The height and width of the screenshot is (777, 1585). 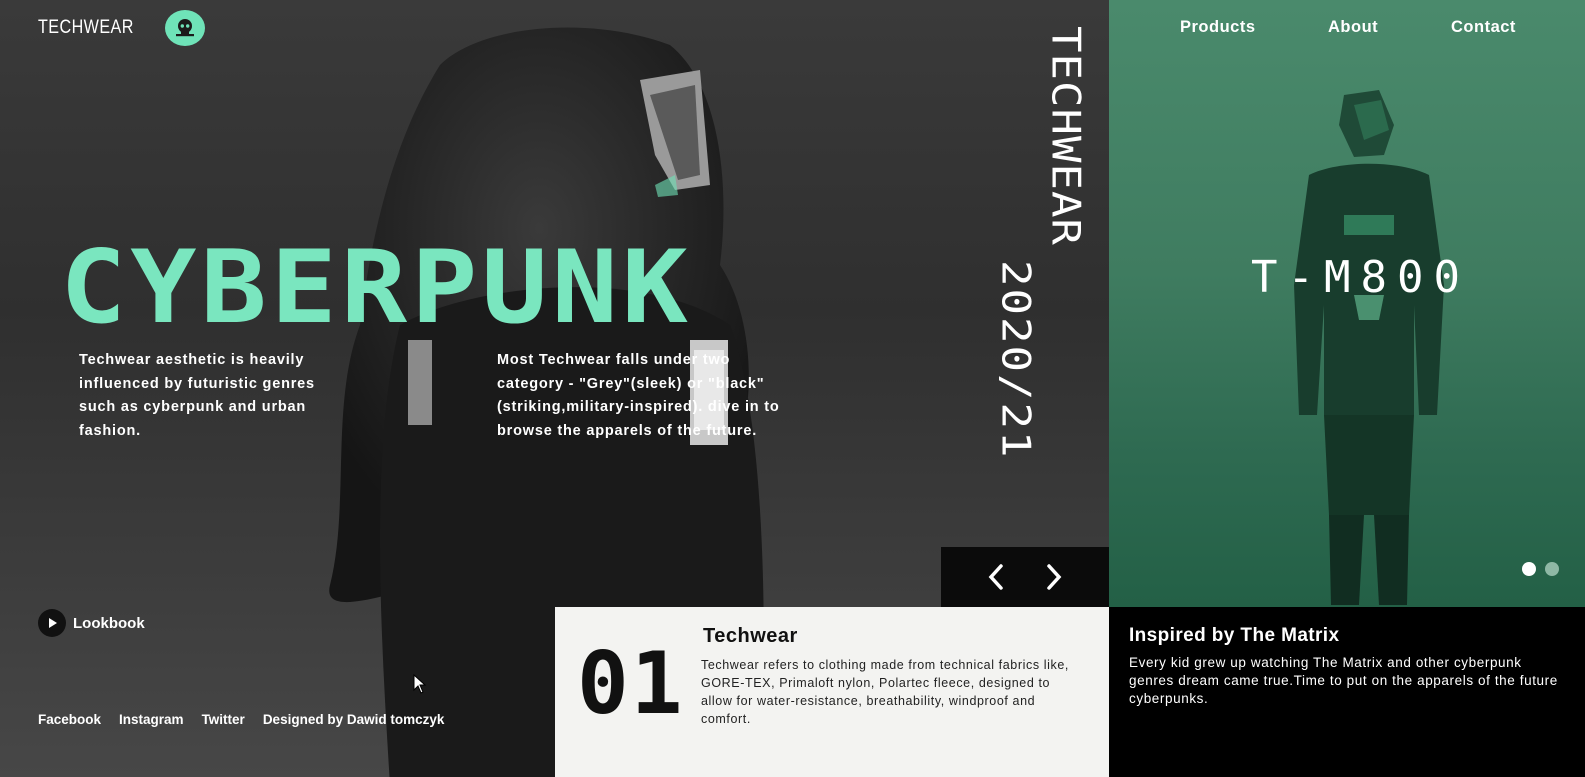 I want to click on slider-arrows, so click(x=1025, y=577).